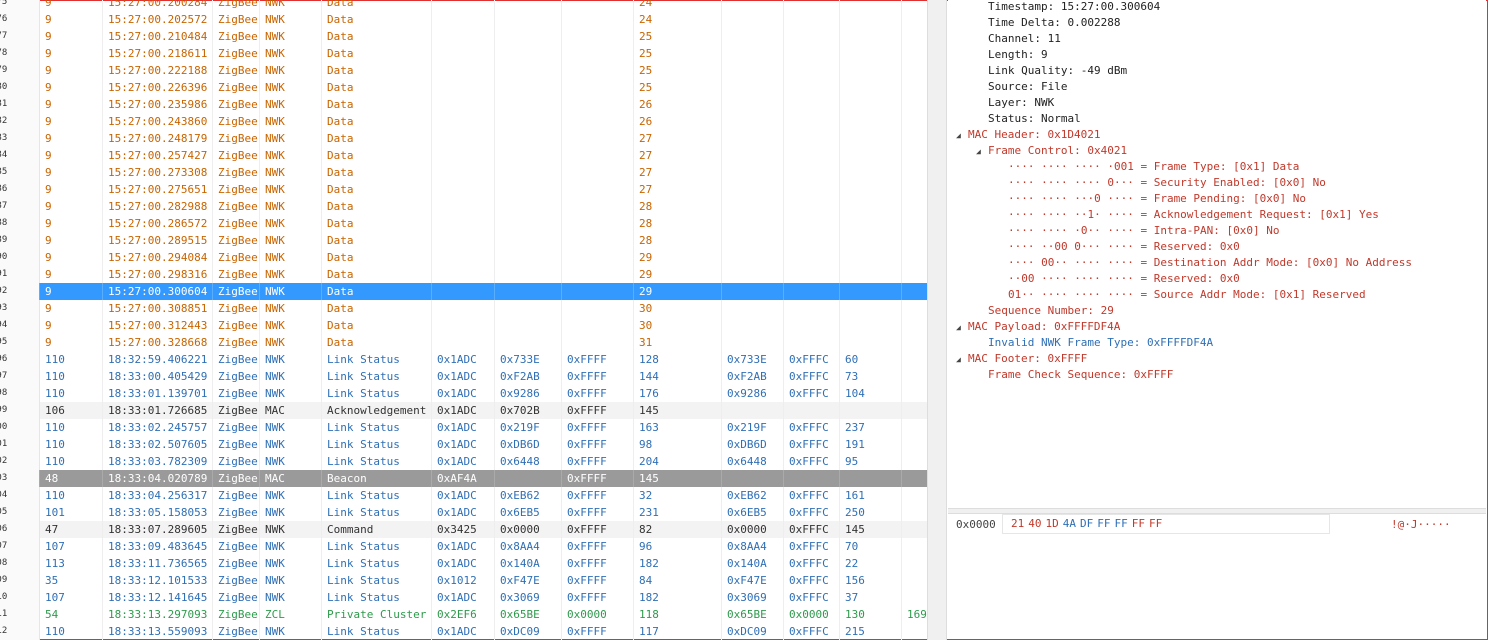 The image size is (1488, 640). Describe the element at coordinates (812, 529) in the screenshot. I see `packet-cell-c11: 0xFFFC` at that location.